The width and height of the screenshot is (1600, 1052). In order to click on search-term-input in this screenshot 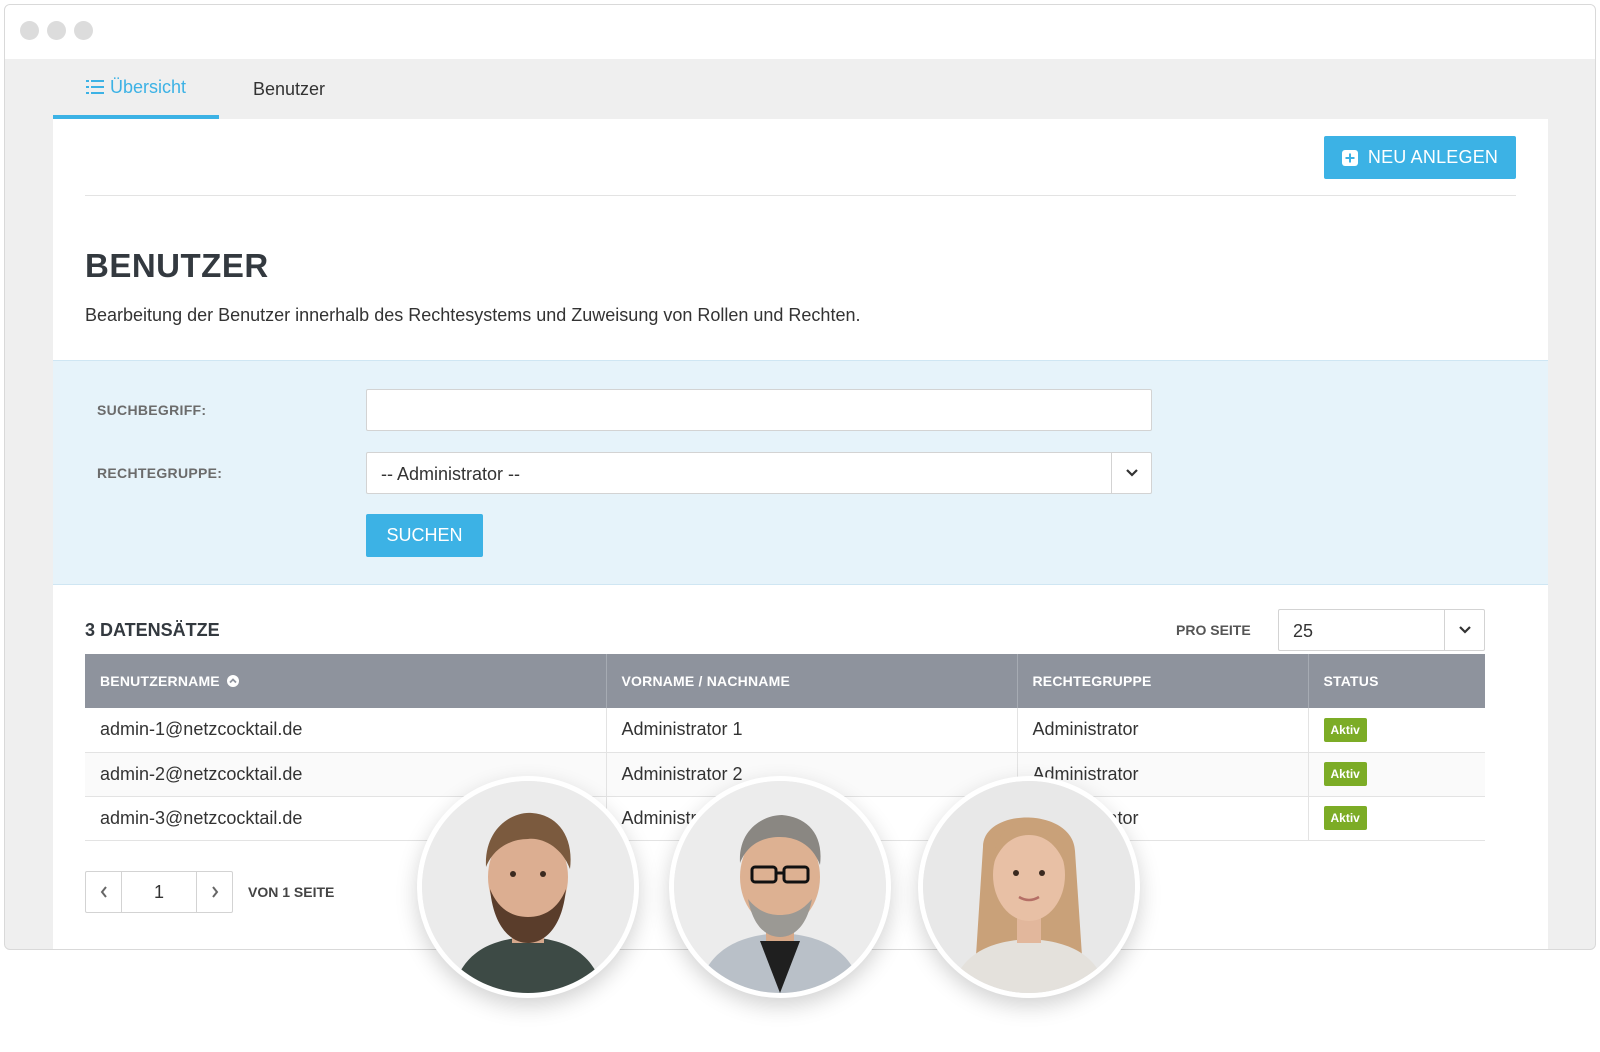, I will do `click(759, 410)`.